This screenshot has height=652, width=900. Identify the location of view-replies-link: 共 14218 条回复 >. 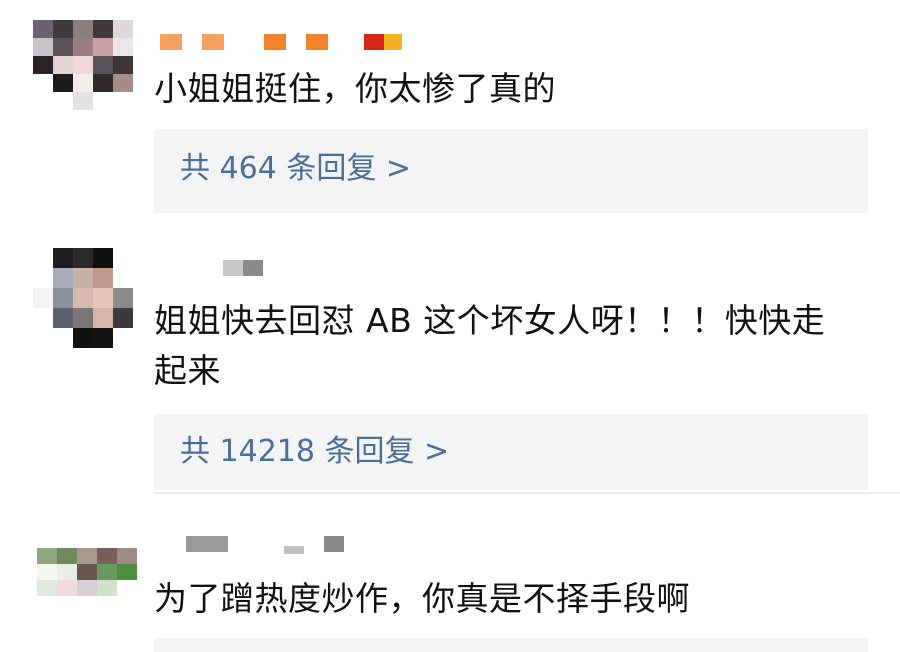
(314, 452).